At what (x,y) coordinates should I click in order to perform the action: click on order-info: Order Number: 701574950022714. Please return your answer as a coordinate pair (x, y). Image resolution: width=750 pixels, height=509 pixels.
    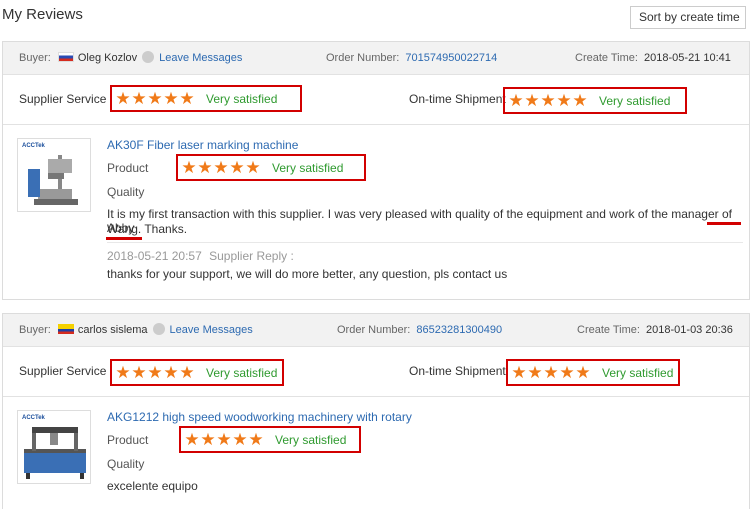
    Looking at the image, I should click on (411, 58).